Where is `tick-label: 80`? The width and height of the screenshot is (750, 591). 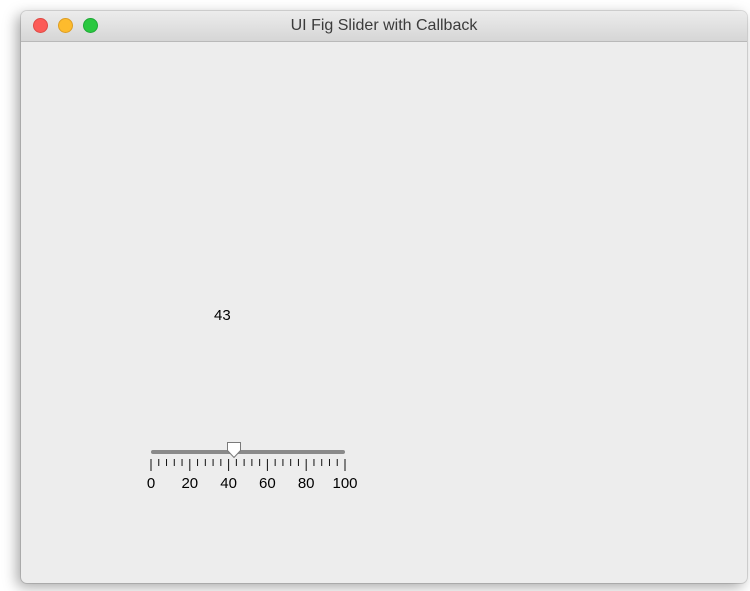
tick-label: 80 is located at coordinates (306, 483).